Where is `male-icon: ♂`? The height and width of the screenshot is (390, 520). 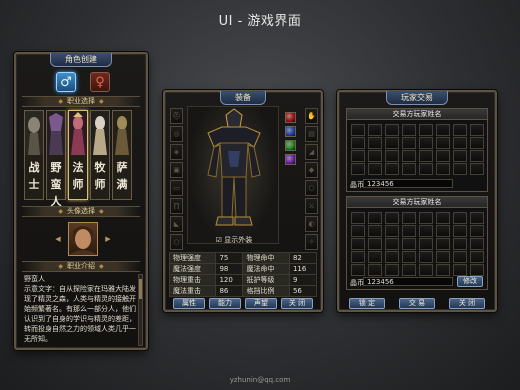 male-icon: ♂ is located at coordinates (66, 82).